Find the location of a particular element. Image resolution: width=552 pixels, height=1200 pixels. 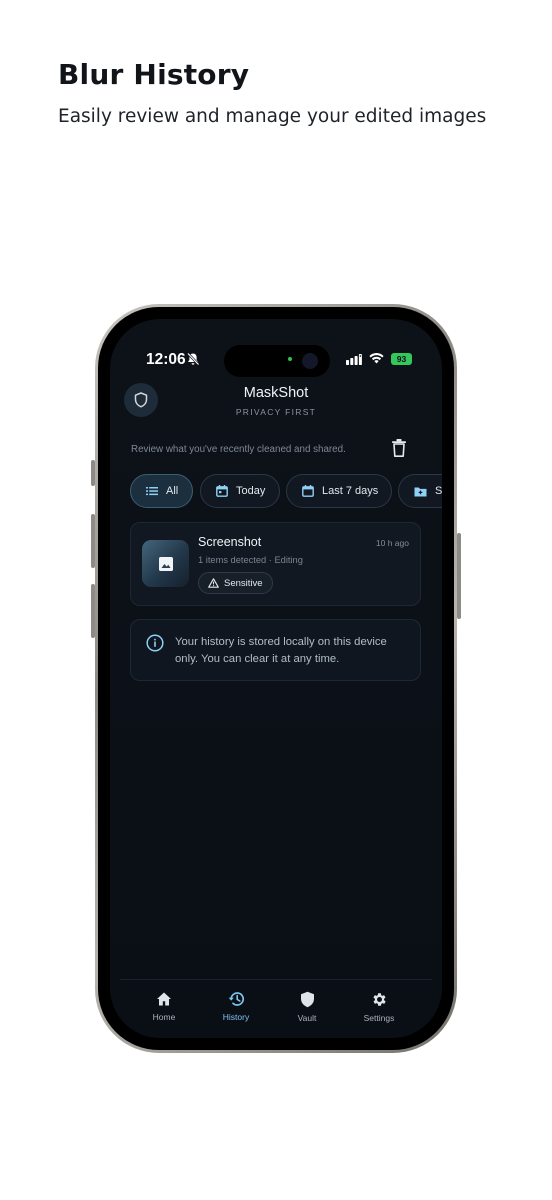

history-item-time: 10 h ago is located at coordinates (392, 543).